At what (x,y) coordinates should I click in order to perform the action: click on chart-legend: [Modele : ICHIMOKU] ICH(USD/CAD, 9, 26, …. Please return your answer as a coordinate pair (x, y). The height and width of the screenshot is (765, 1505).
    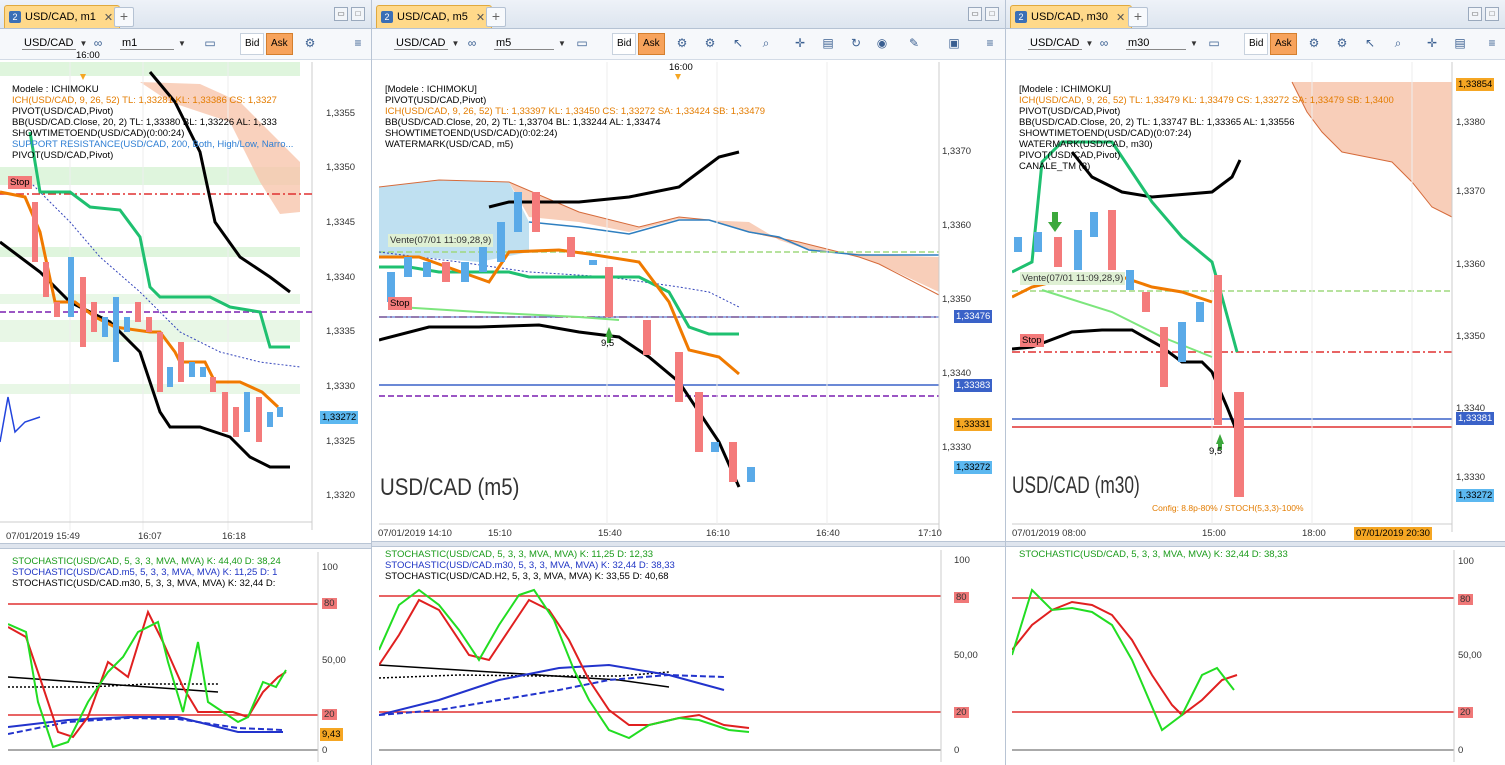
    Looking at the image, I should click on (1206, 128).